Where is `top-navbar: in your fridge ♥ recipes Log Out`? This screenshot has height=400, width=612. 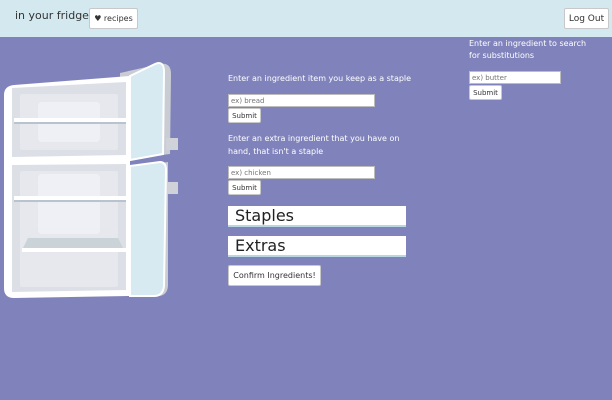 top-navbar: in your fridge ♥ recipes Log Out is located at coordinates (306, 18).